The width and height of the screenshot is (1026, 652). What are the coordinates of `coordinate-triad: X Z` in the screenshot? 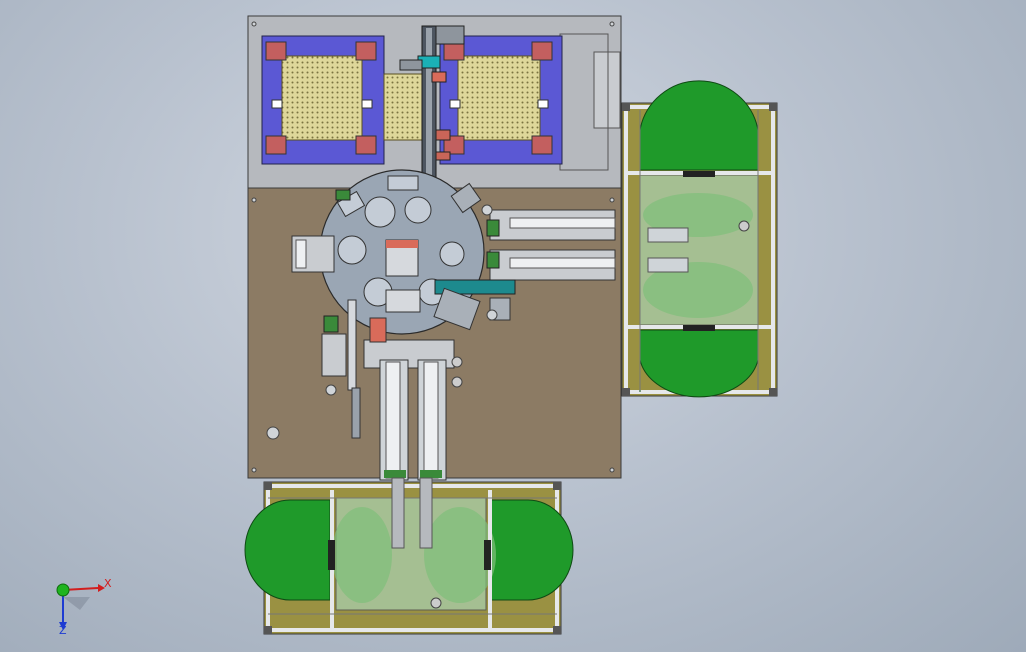 It's located at (84, 607).